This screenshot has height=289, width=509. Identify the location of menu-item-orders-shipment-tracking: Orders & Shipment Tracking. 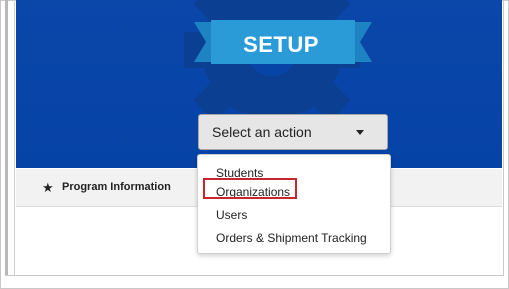
(294, 238).